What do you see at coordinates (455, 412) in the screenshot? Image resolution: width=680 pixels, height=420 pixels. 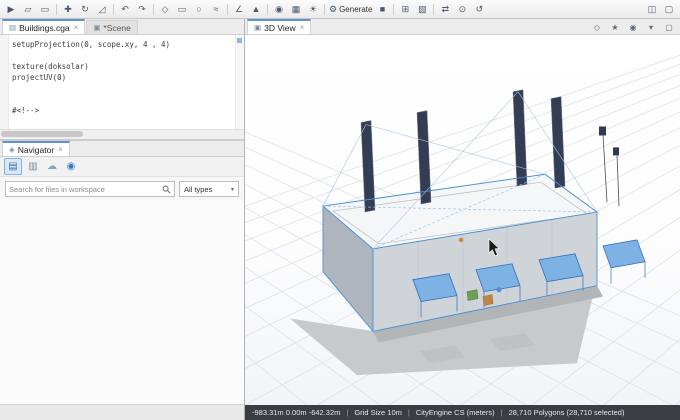 I see `coordinate-system: CityEngine CS (meters)` at bounding box center [455, 412].